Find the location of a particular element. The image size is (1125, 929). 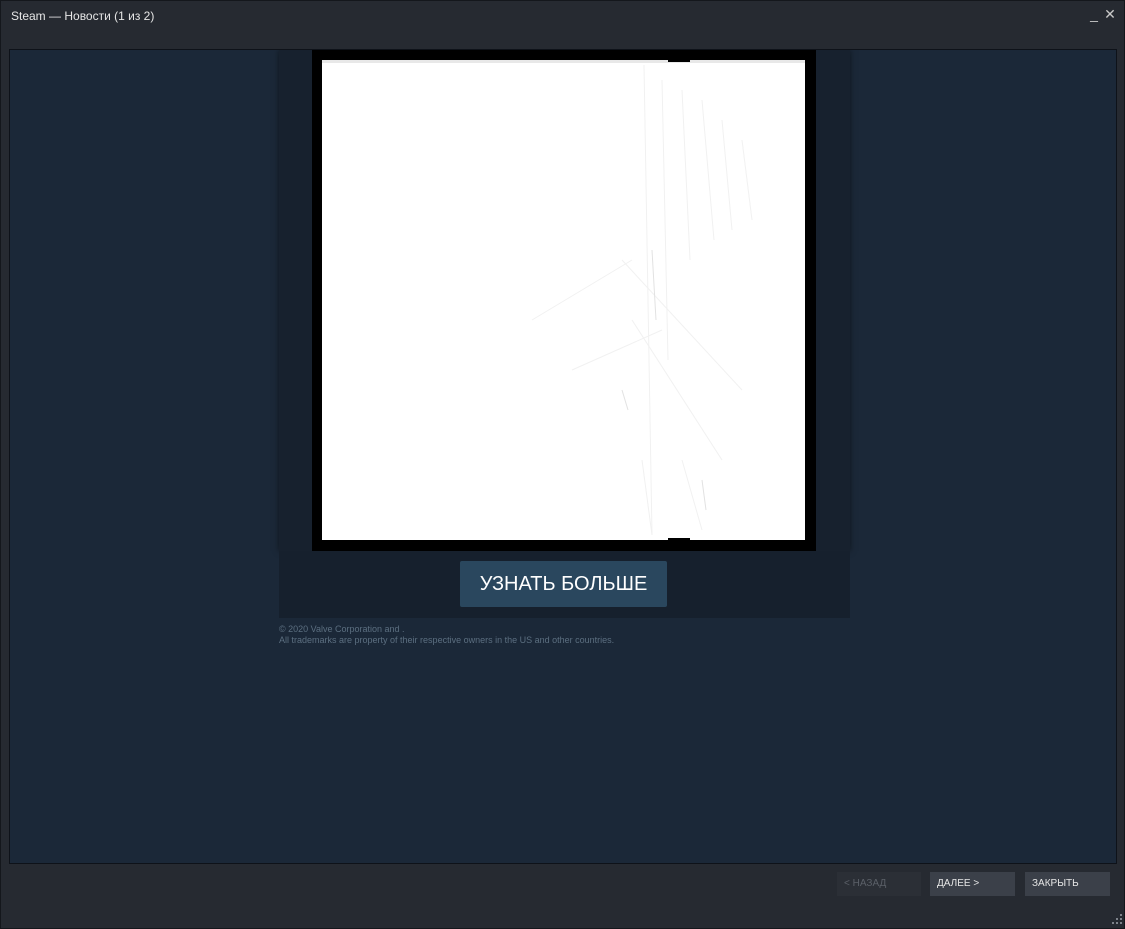

next-button: ДАЛЕЕ > is located at coordinates (972, 884).